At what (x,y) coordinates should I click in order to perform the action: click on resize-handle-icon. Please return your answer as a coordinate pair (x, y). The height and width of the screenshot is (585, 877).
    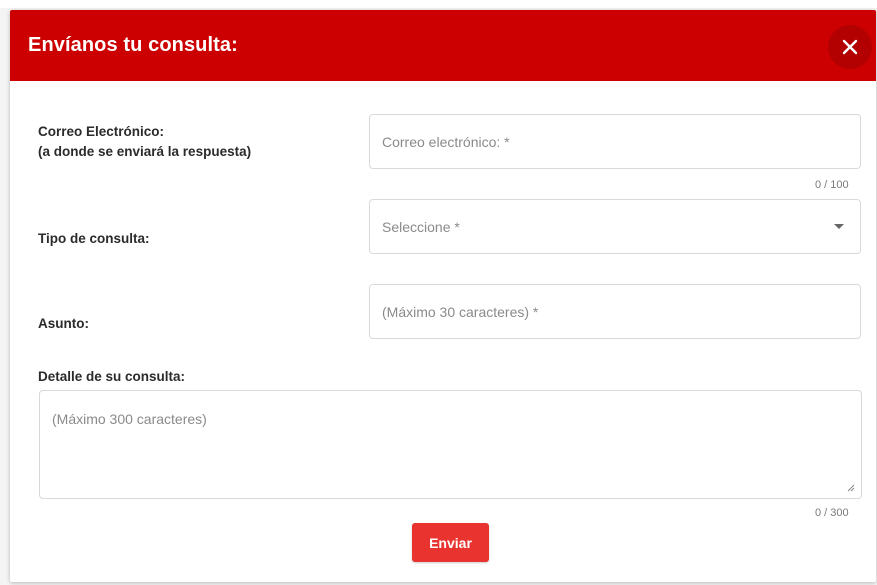
    Looking at the image, I should click on (850, 487).